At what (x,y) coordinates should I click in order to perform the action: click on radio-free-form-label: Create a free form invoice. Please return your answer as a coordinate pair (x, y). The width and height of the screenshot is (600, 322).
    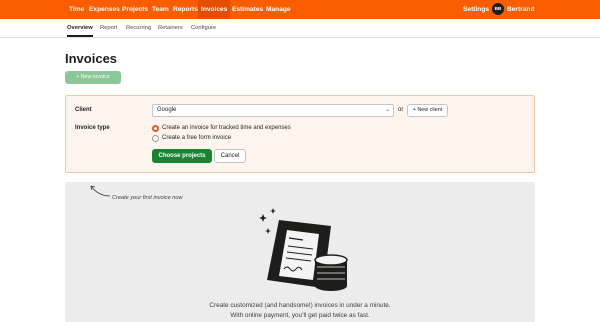
    Looking at the image, I should click on (196, 138).